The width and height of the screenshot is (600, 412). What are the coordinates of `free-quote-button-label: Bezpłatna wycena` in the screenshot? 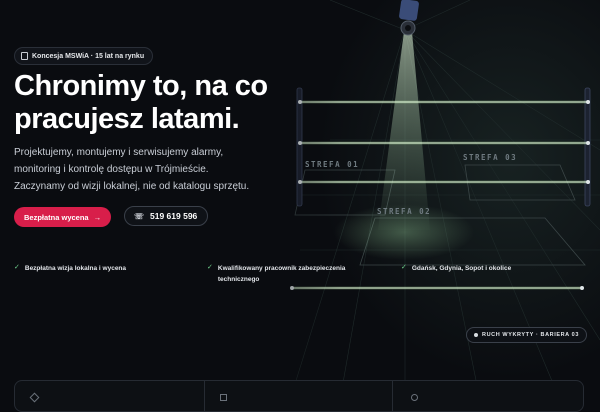 It's located at (56, 217).